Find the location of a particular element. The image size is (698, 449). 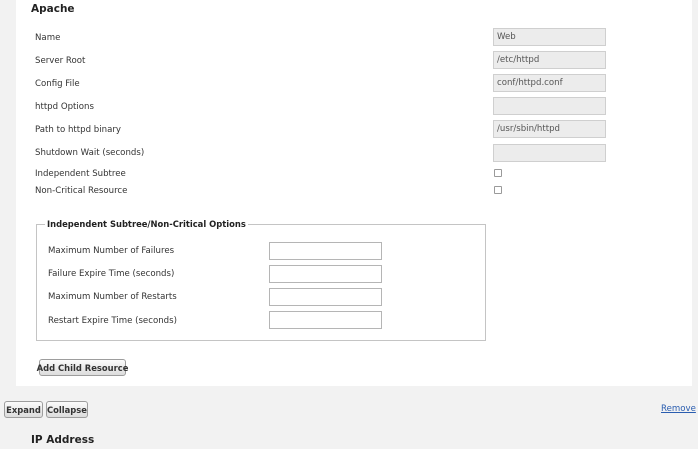

max-restarts-label: Maximum Number of Restarts is located at coordinates (112, 297).